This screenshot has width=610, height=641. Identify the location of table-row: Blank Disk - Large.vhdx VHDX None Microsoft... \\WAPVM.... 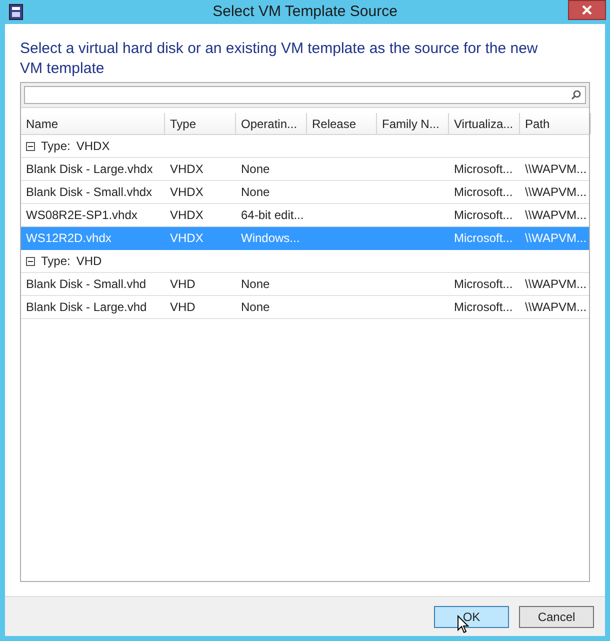
(305, 169).